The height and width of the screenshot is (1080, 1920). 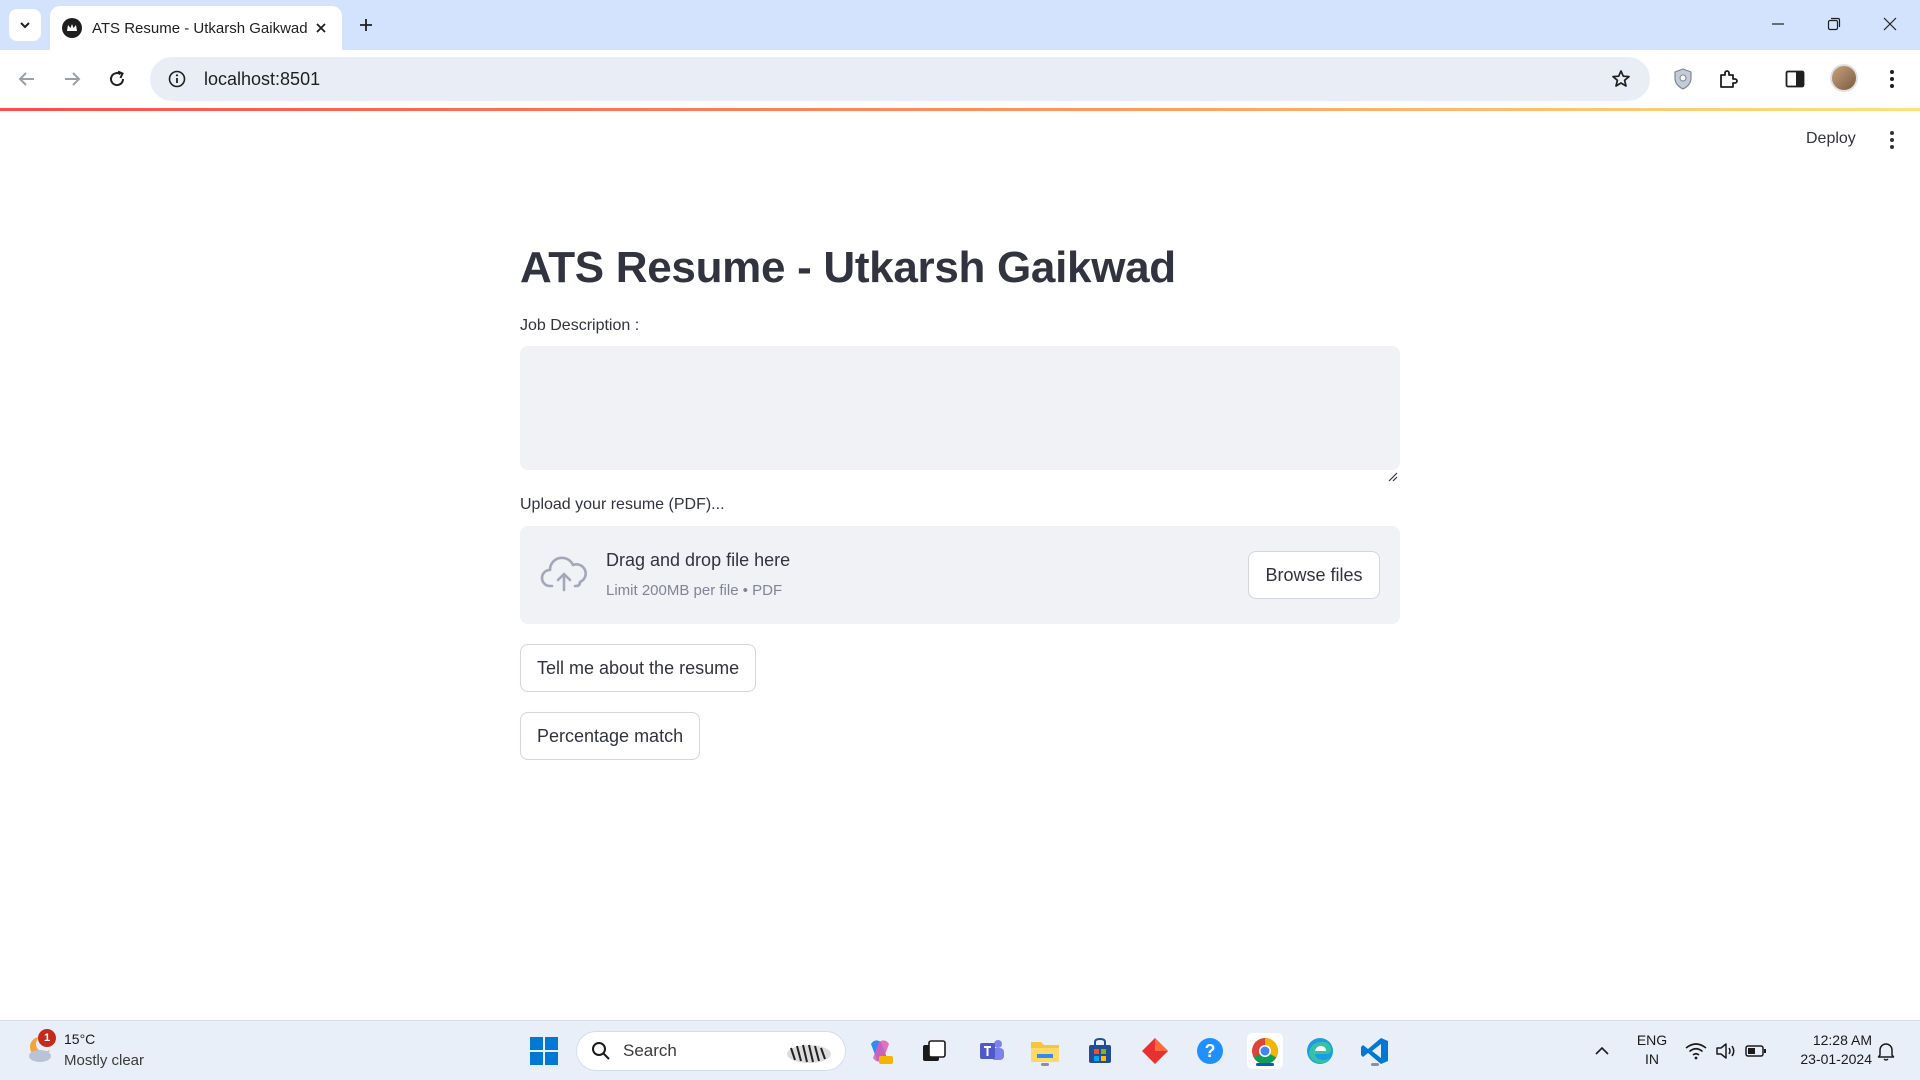 I want to click on search-icon, so click(x=601, y=1051).